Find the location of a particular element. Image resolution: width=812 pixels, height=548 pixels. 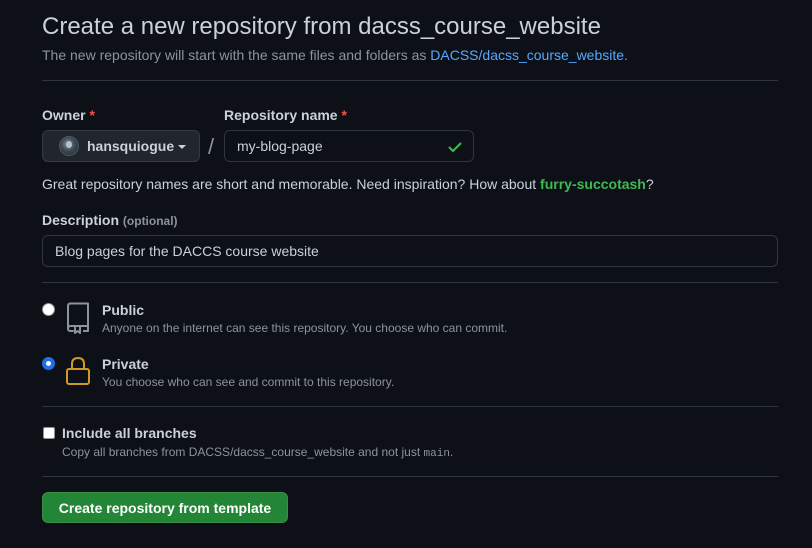

avatar is located at coordinates (69, 146).